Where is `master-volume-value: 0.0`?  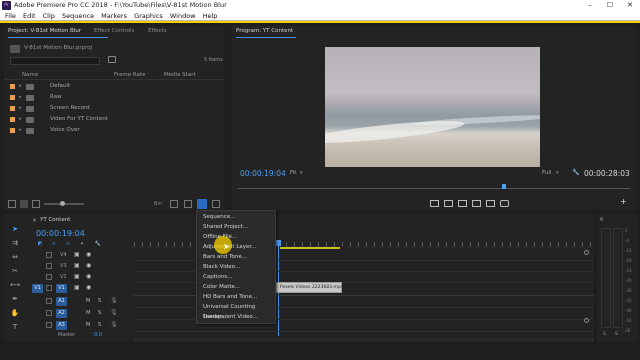 master-volume-value: 0.0 is located at coordinates (98, 335).